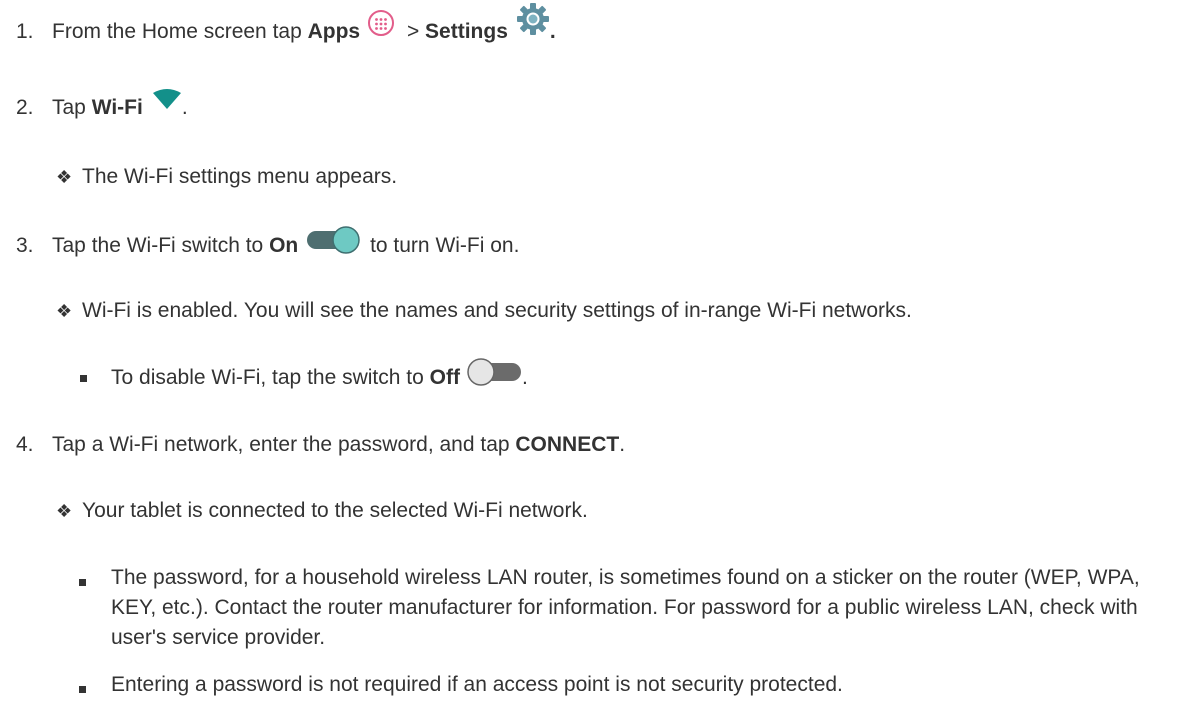 The image size is (1188, 712). I want to click on on-label: On, so click(284, 245).